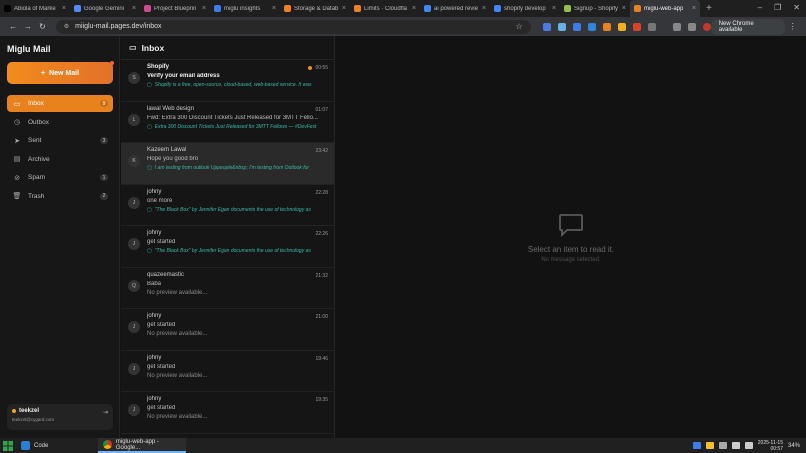  Describe the element at coordinates (621, 26) in the screenshot. I see `yellow-extension-icon` at that location.